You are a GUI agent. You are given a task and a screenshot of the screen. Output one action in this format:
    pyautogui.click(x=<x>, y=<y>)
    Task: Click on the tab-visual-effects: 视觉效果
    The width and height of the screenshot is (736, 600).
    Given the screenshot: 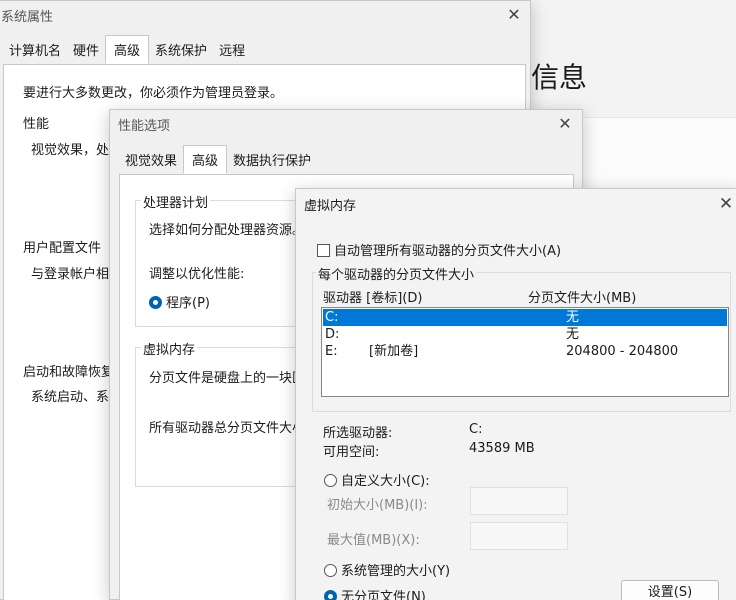 What is the action you would take?
    pyautogui.click(x=151, y=159)
    